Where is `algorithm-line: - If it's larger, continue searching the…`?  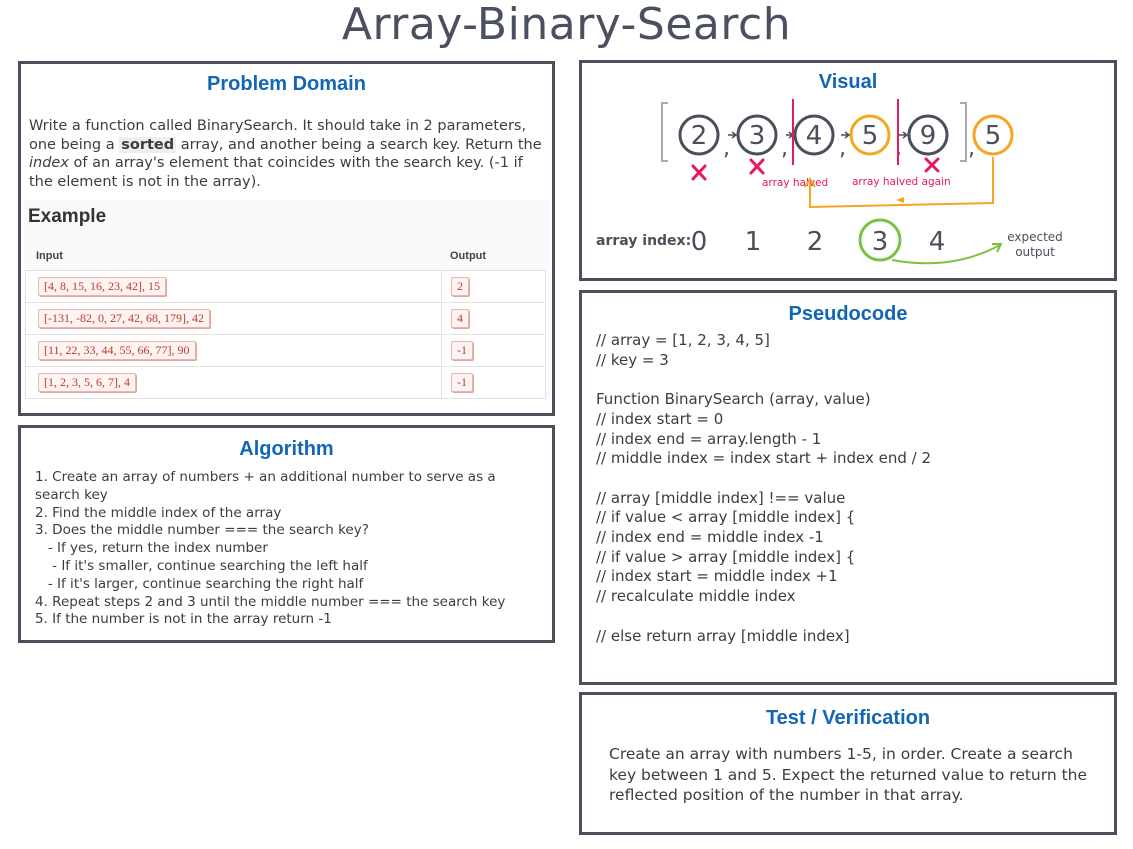
algorithm-line: - If it's larger, continue searching the… is located at coordinates (199, 583).